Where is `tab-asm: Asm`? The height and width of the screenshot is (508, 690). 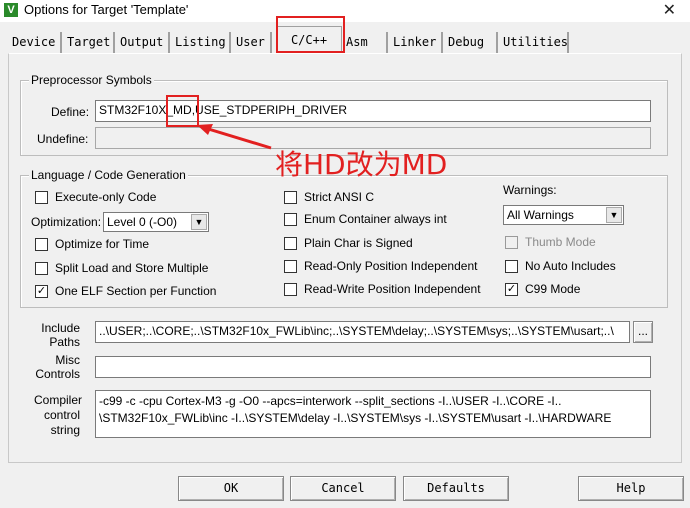
tab-asm: Asm is located at coordinates (365, 43).